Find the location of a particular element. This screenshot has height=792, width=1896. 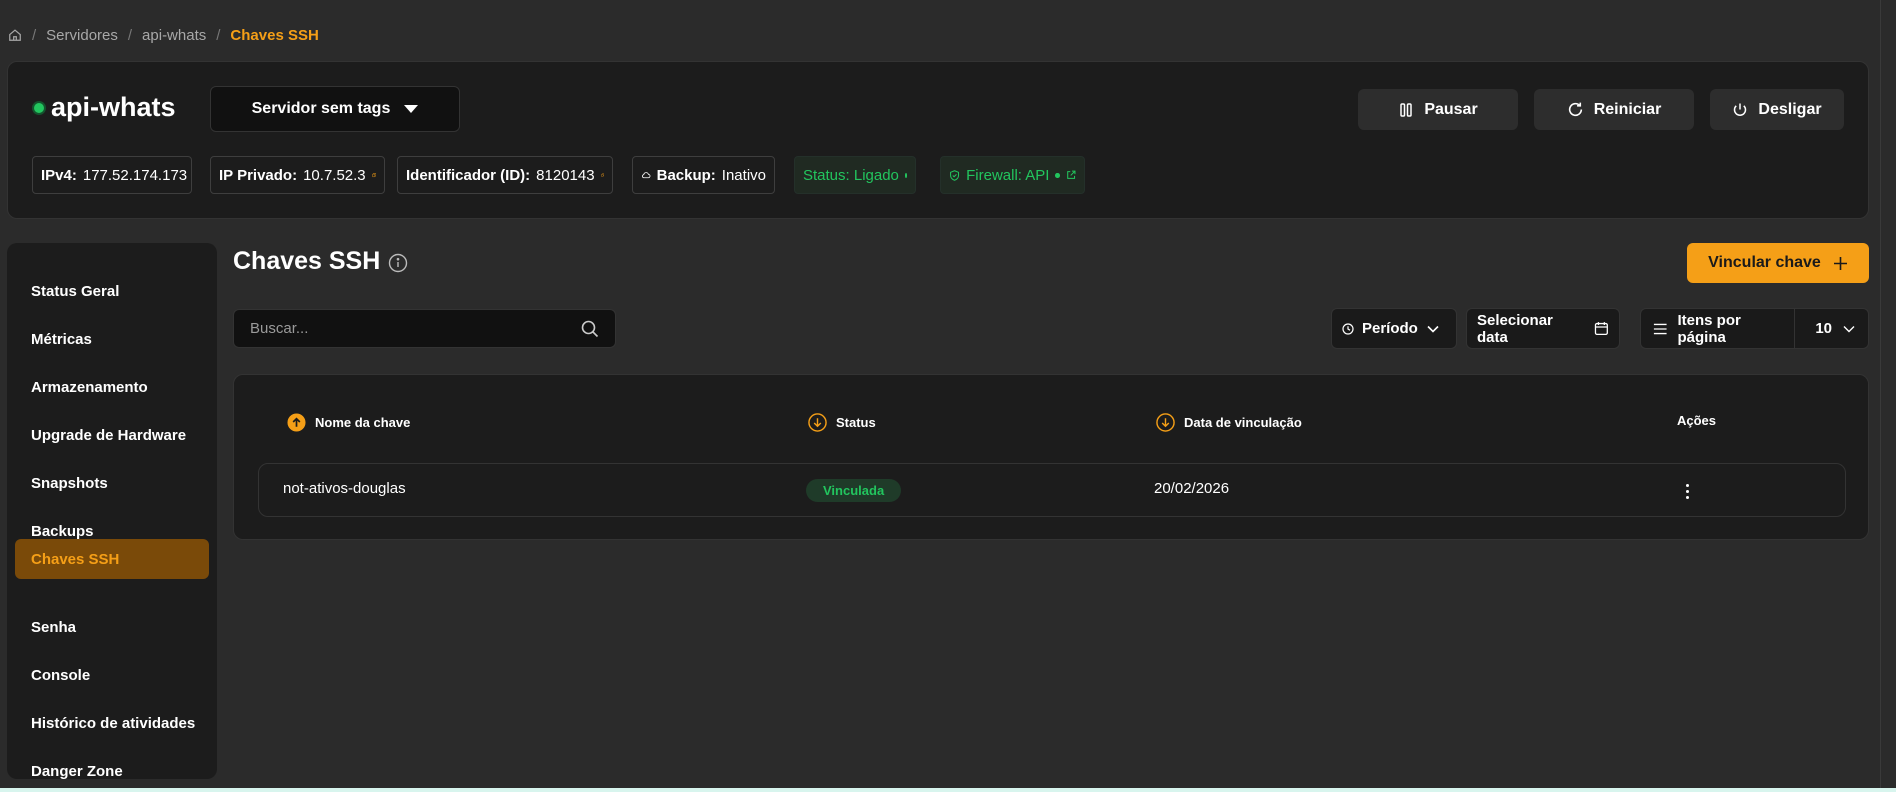

firewall-dot is located at coordinates (1057, 175).